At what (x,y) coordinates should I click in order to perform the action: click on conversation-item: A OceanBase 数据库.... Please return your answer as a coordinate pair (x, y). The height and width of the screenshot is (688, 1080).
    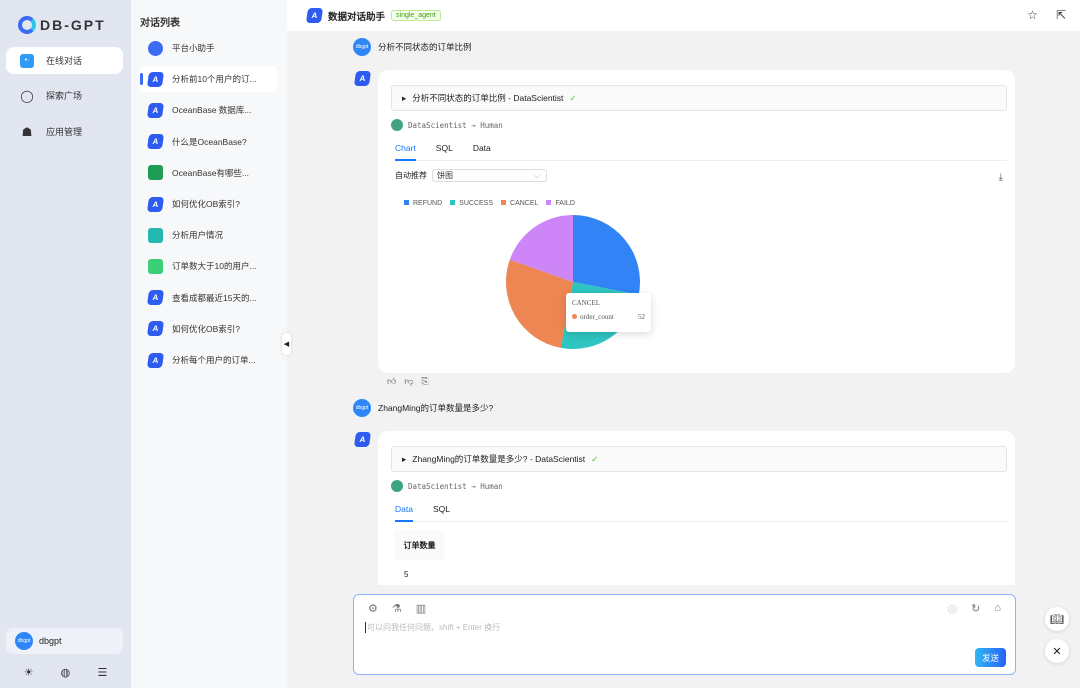
    Looking at the image, I should click on (208, 110).